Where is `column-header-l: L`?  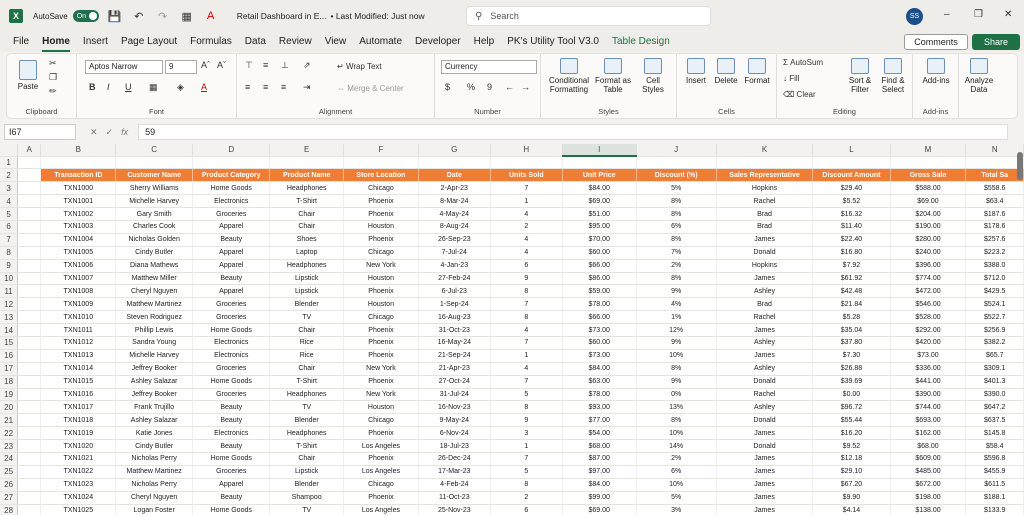
column-header-l: L is located at coordinates (851, 150).